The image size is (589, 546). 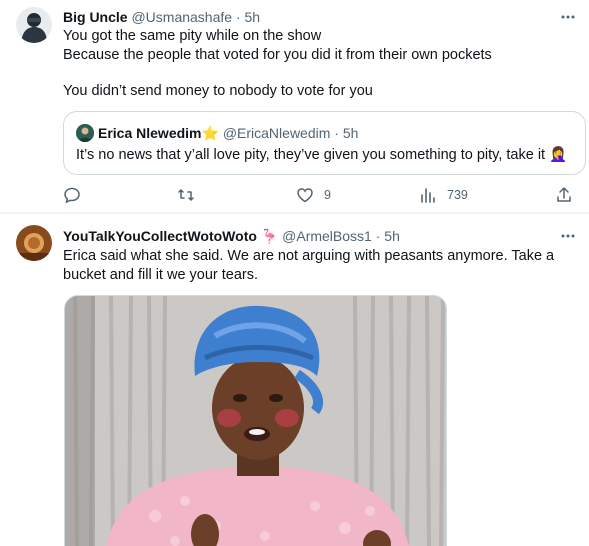 I want to click on action-bar: 9 739, so click(x=320, y=195).